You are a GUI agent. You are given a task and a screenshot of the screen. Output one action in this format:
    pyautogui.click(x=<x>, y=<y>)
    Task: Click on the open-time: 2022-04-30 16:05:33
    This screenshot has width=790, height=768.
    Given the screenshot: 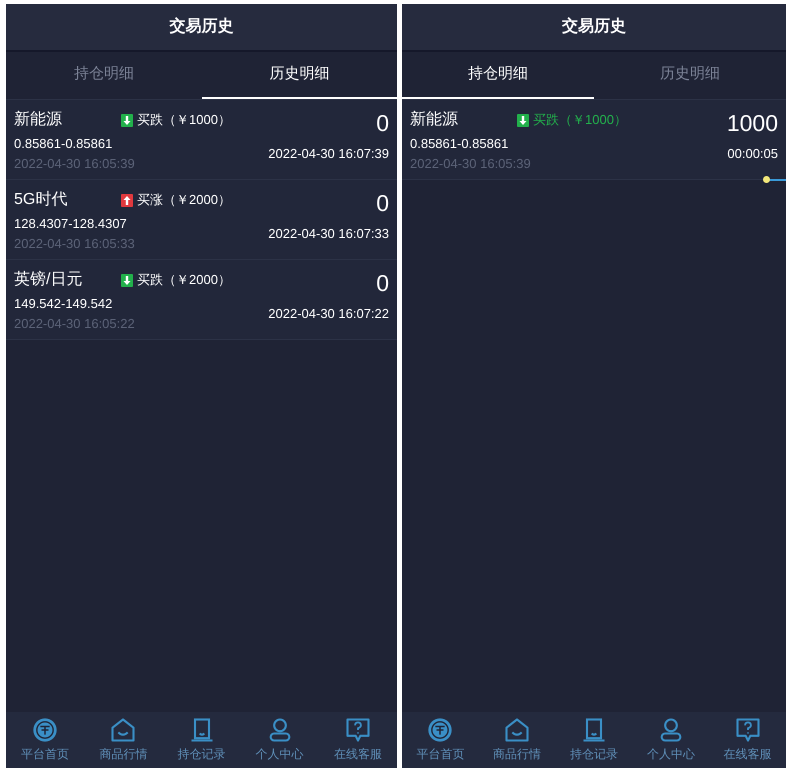 What is the action you would take?
    pyautogui.click(x=75, y=243)
    